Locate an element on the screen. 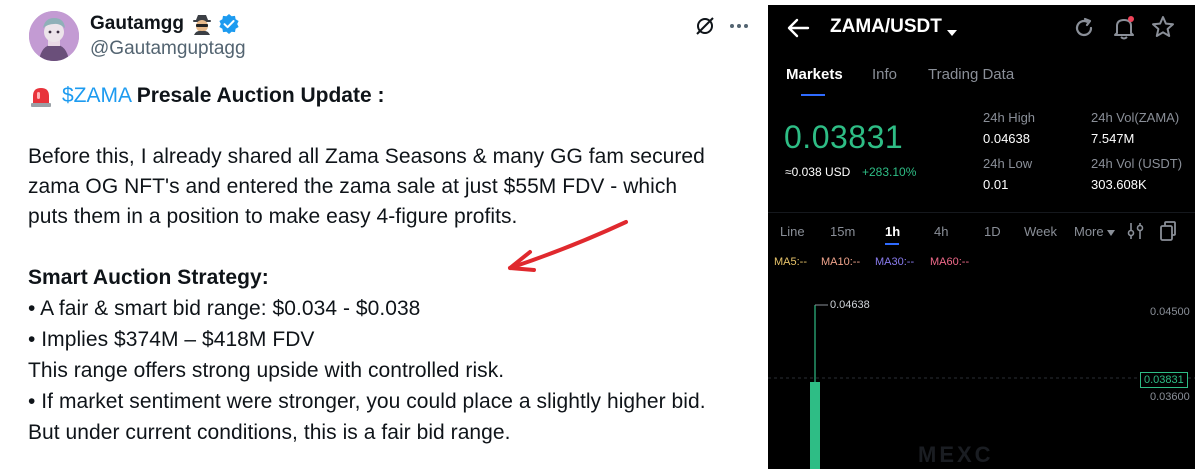 The width and height of the screenshot is (1200, 469). interval-1h: 1h is located at coordinates (892, 231).